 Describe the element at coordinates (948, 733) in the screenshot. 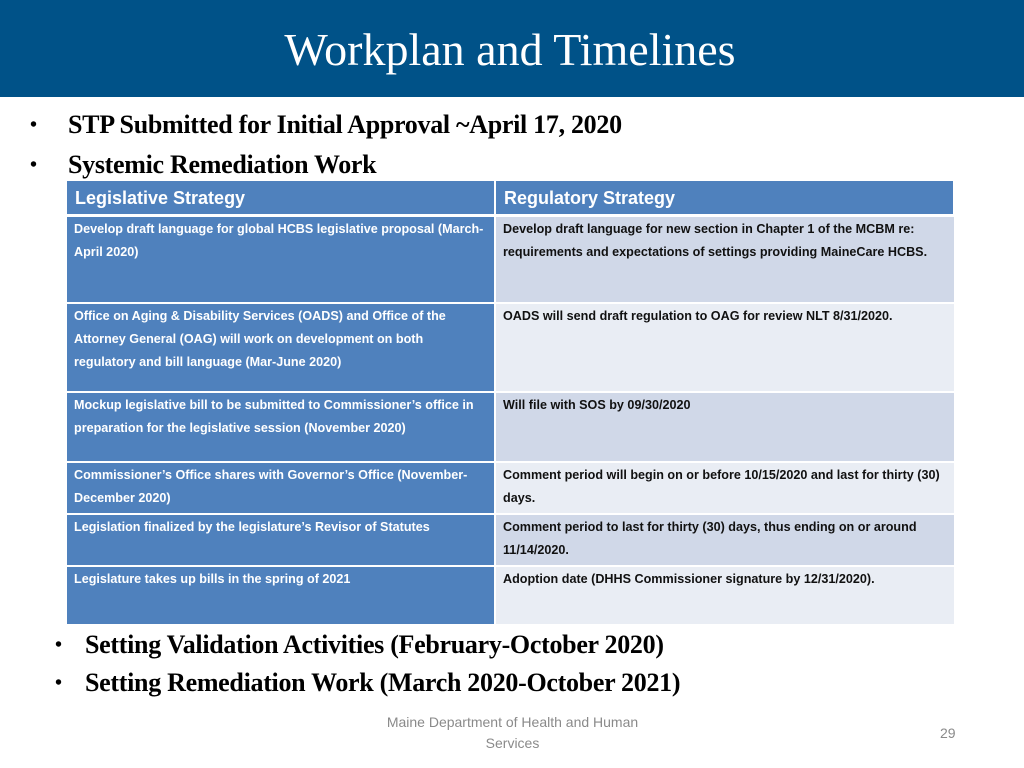

I see `page-number: 29` at that location.